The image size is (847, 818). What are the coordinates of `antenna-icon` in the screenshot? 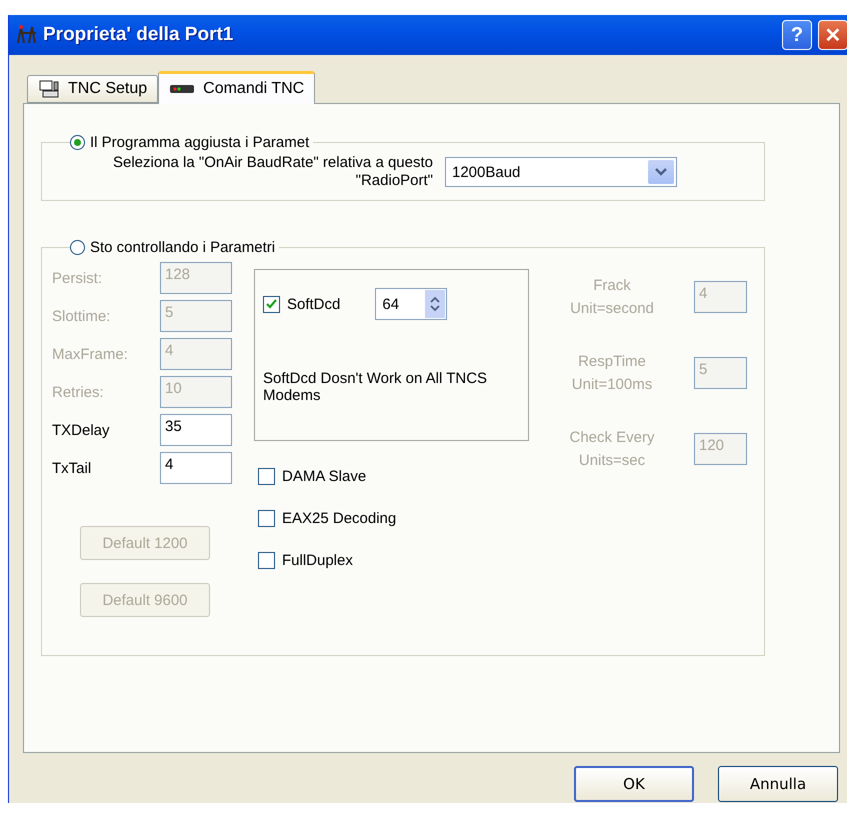 It's located at (26, 35).